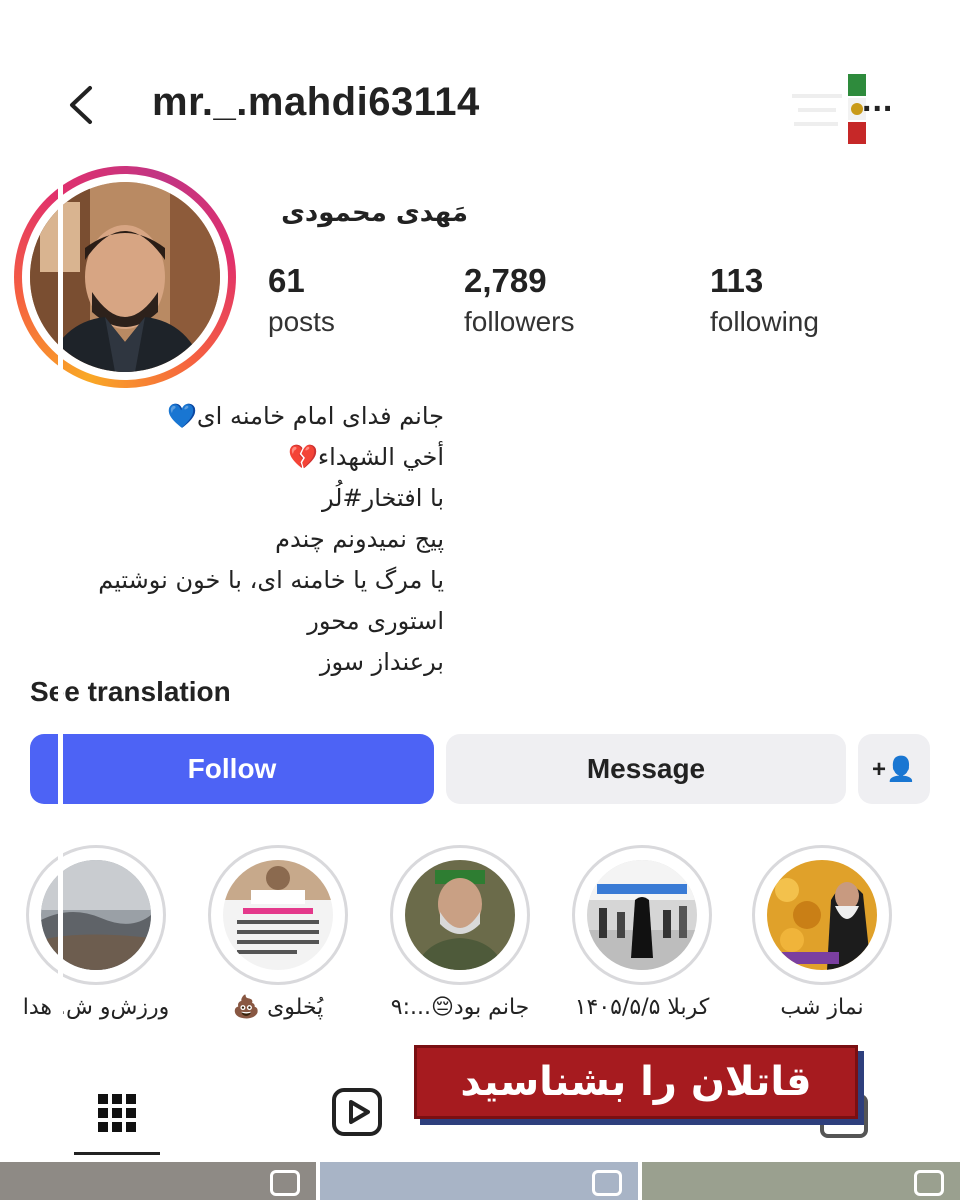 The height and width of the screenshot is (1200, 960). I want to click on highlight-item: جانم بود😔...:۹, so click(460, 932).